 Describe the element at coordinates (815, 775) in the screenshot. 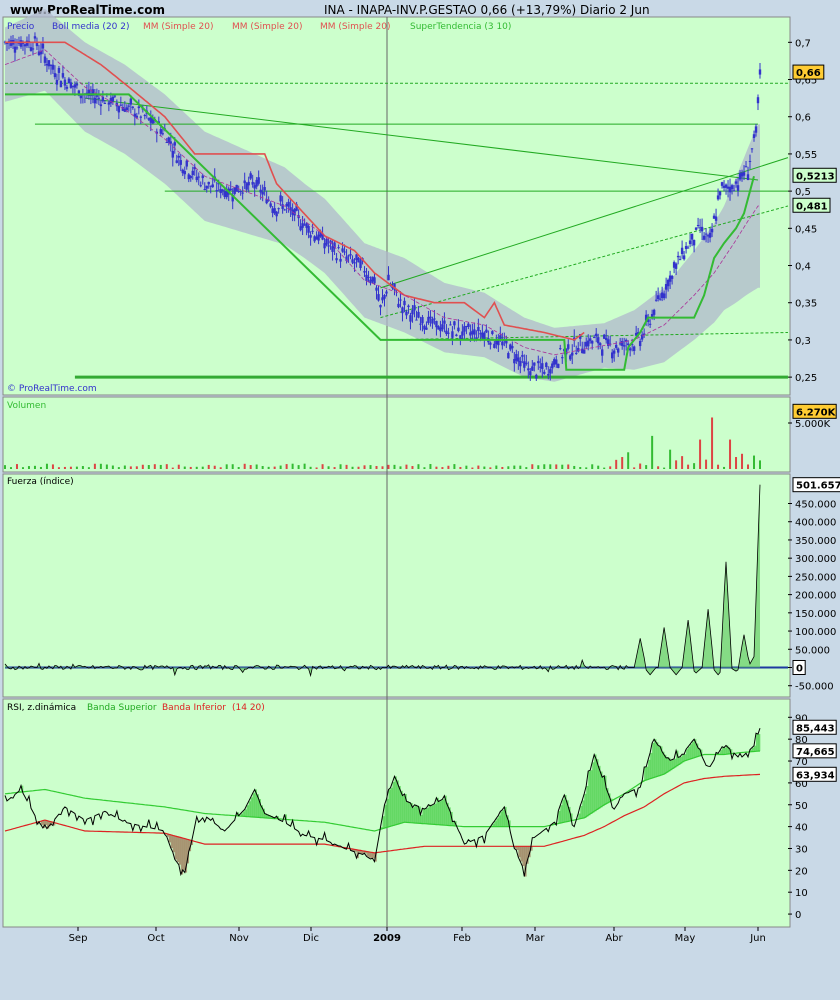

I see `banda-inferior-value: 63,934` at that location.